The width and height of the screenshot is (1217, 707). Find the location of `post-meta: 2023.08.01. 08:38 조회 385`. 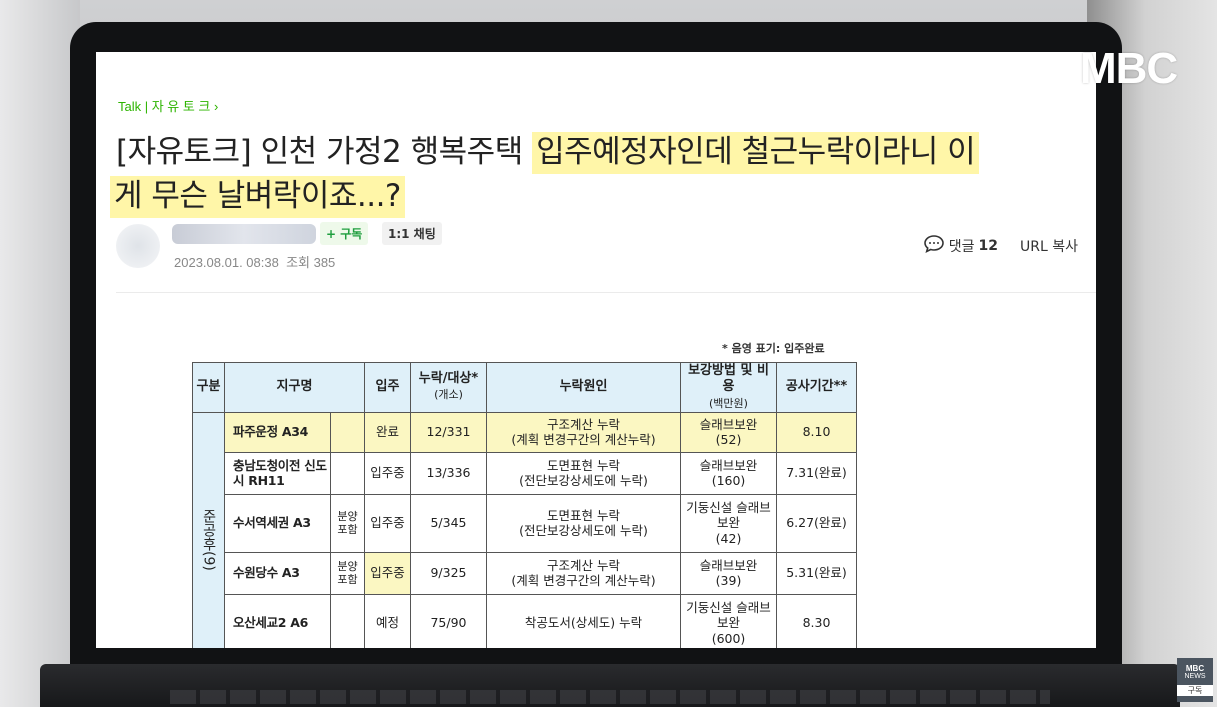

post-meta: 2023.08.01. 08:38 조회 385 is located at coordinates (254, 261).